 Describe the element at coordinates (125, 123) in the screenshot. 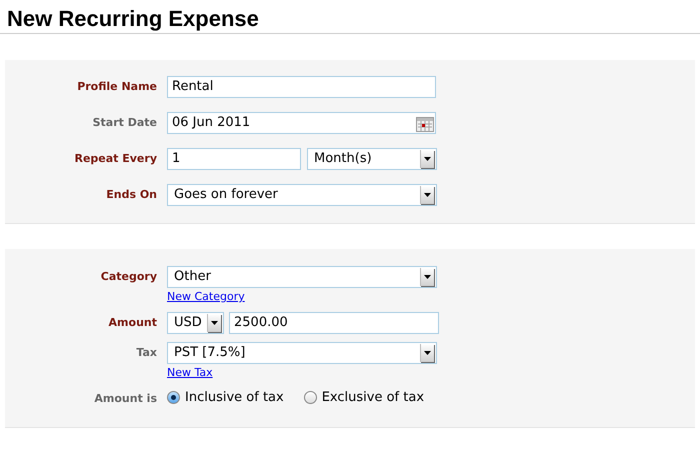

I see `field-label: Start Date` at that location.